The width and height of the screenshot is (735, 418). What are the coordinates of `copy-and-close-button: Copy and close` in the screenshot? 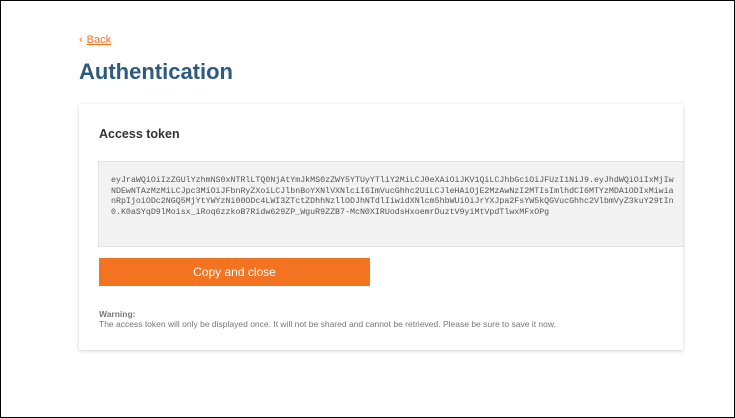 It's located at (234, 272).